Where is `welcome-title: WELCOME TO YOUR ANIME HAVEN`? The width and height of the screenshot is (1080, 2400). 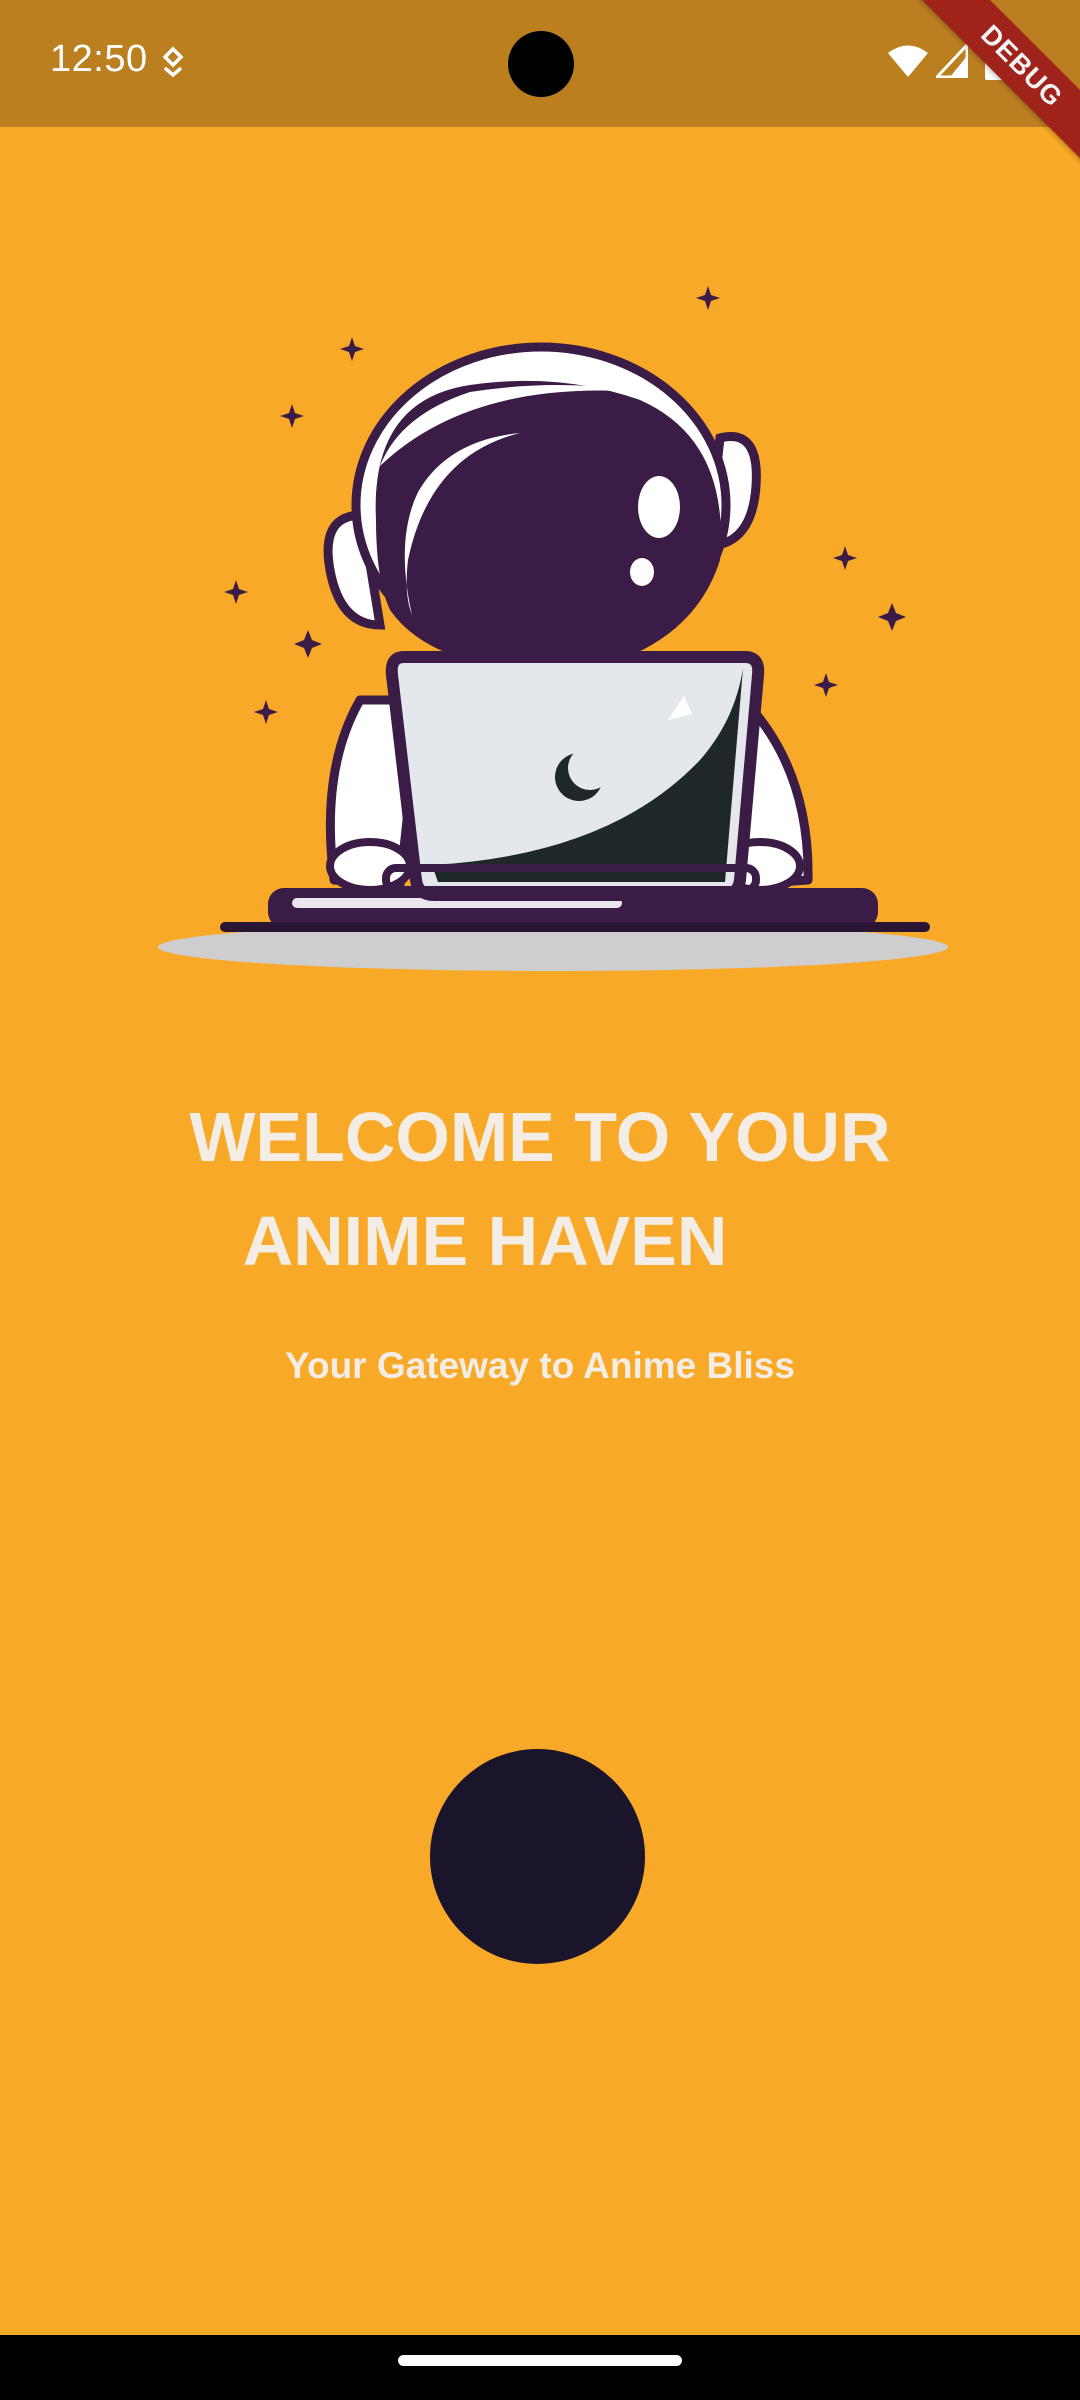
welcome-title: WELCOME TO YOUR ANIME HAVEN is located at coordinates (540, 1189).